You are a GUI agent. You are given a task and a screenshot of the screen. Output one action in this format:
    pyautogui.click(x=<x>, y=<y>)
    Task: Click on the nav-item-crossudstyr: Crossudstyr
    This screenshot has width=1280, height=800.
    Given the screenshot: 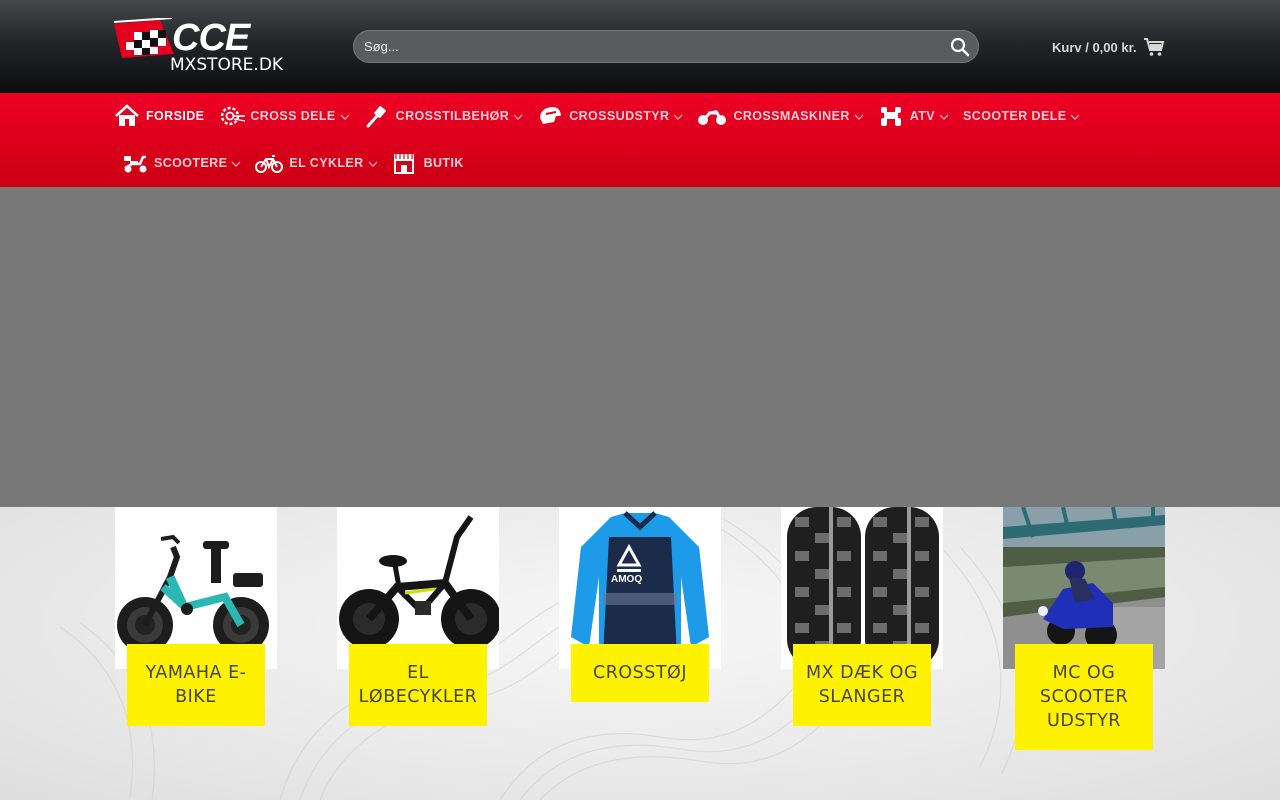 What is the action you would take?
    pyautogui.click(x=610, y=116)
    